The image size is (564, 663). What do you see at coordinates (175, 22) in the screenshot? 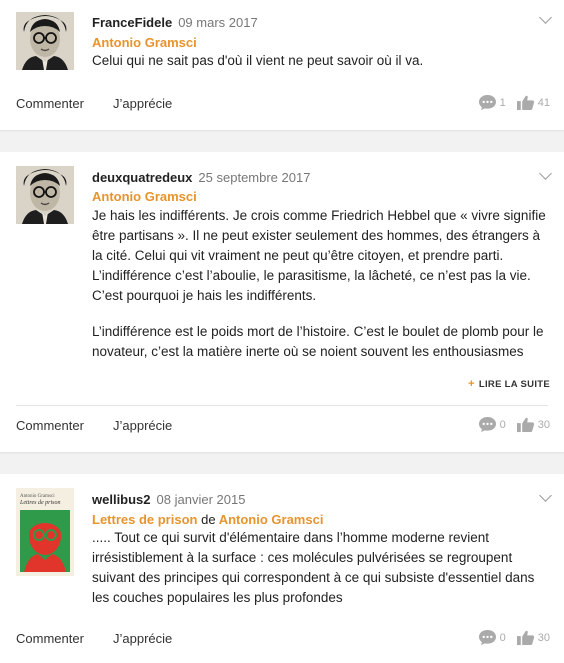
I see `comment-meta: FranceFidele 09 mars 2017` at bounding box center [175, 22].